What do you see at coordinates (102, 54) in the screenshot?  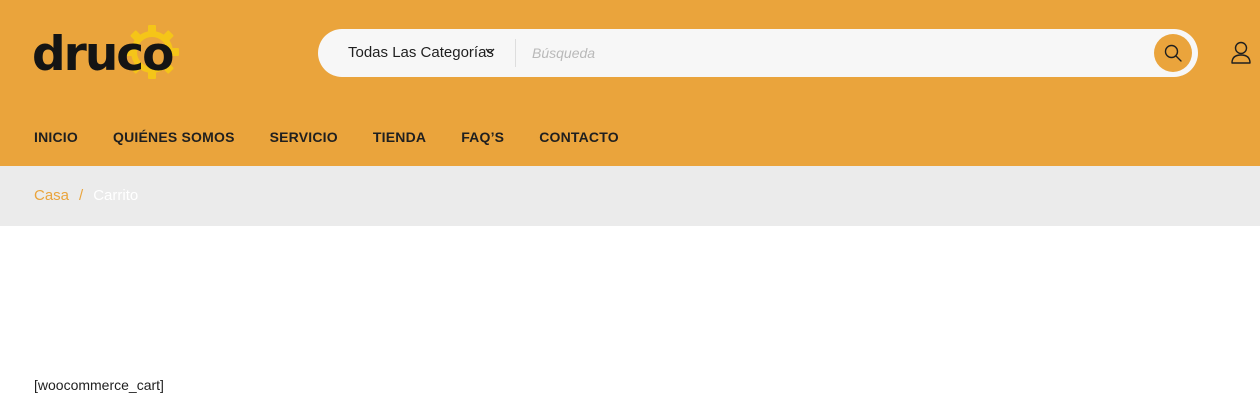 I see `logo-text: druco` at bounding box center [102, 54].